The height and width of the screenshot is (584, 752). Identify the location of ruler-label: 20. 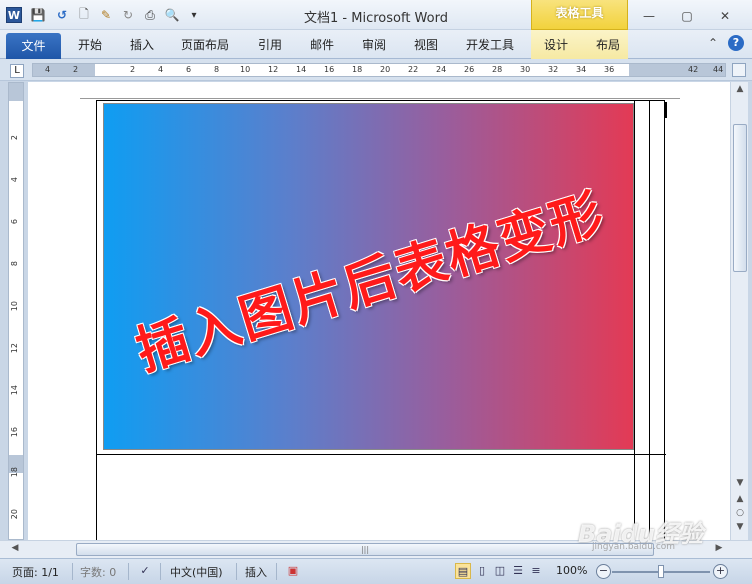
(385, 69).